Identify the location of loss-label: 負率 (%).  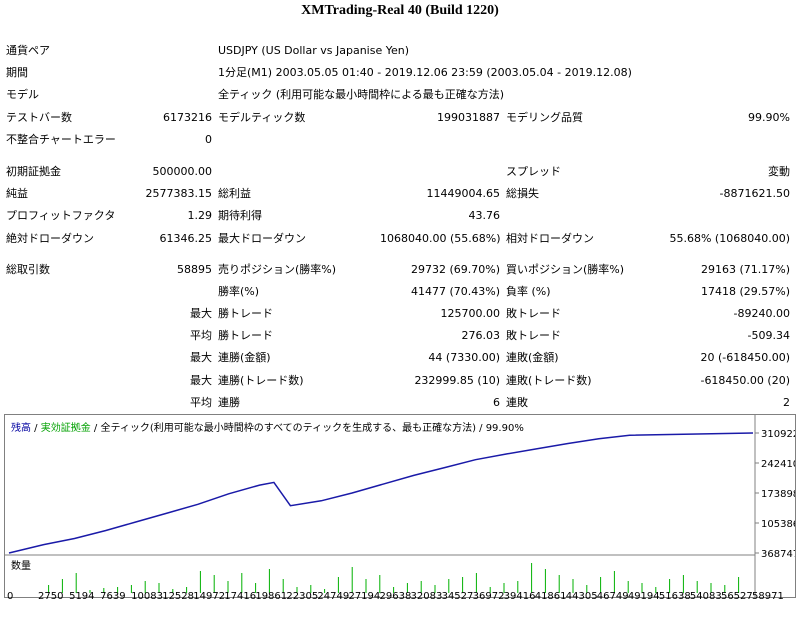
(528, 291).